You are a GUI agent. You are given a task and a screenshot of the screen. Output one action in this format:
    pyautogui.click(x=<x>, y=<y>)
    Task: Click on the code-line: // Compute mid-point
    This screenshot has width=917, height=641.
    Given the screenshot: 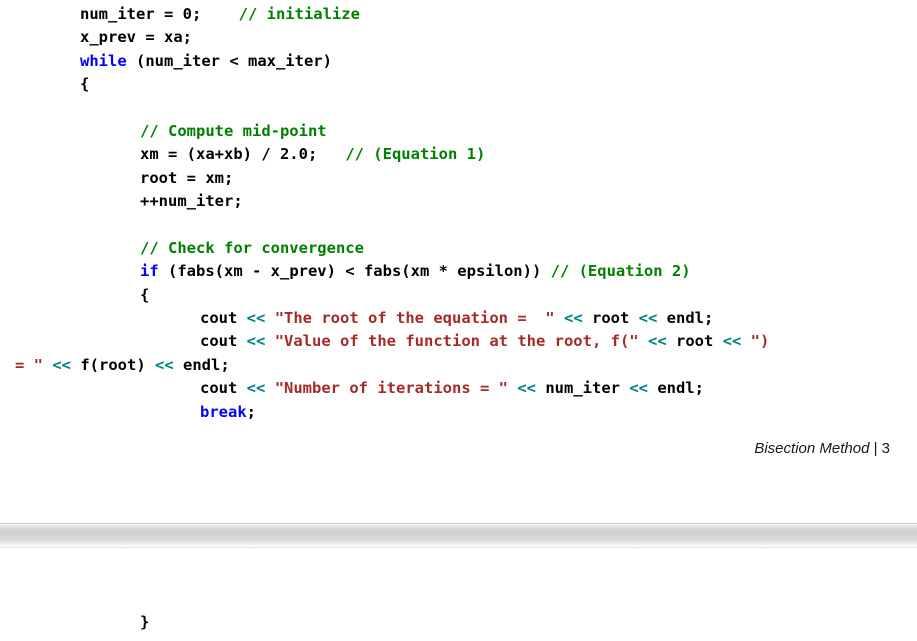 What is the action you would take?
    pyautogui.click(x=458, y=131)
    